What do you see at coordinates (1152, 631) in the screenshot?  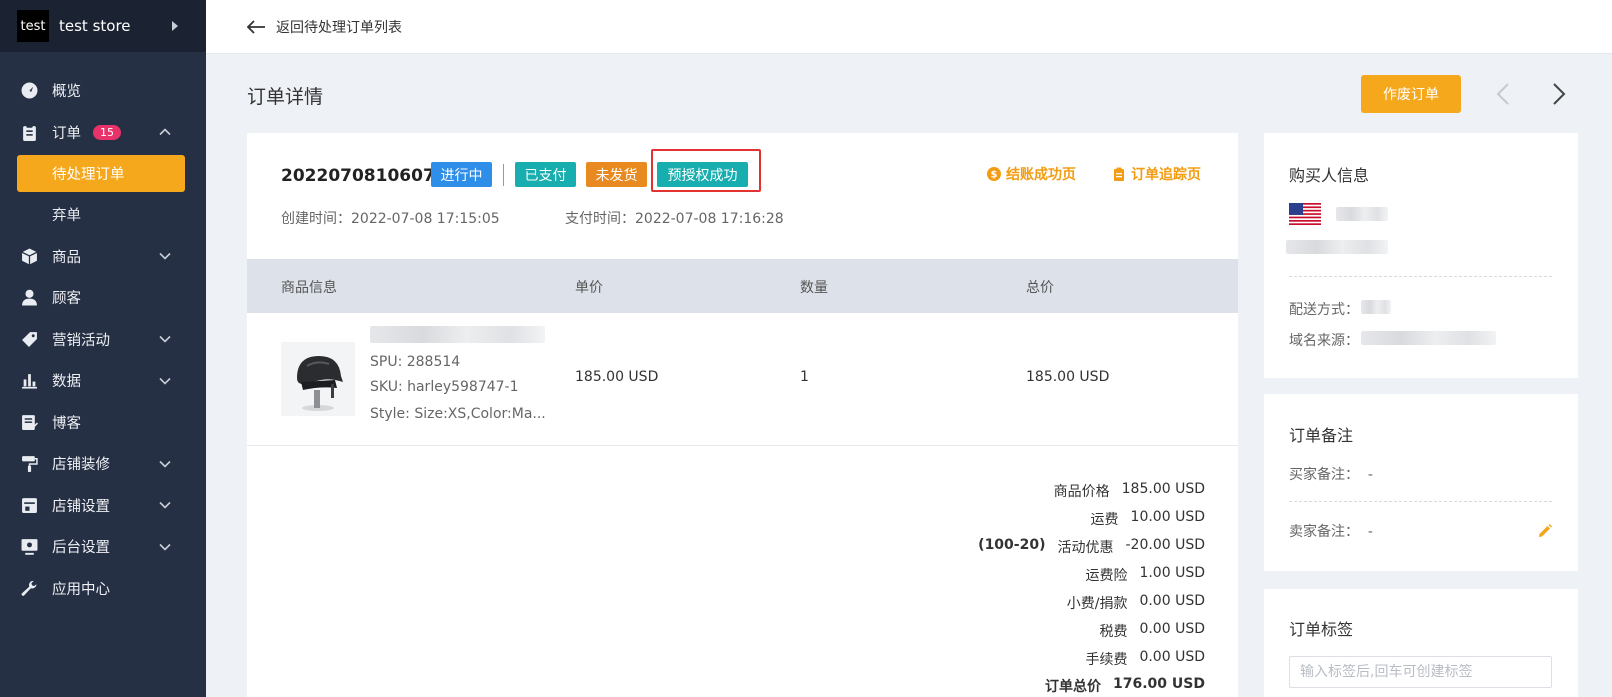 I see `summary-row-tax: 税费 0.00 USD` at bounding box center [1152, 631].